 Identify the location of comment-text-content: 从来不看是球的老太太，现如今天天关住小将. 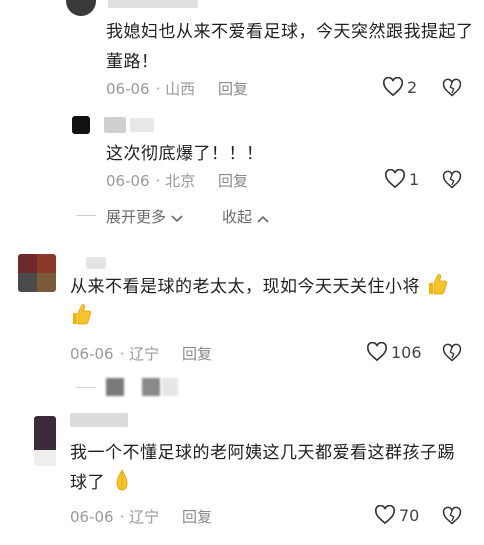
(245, 287).